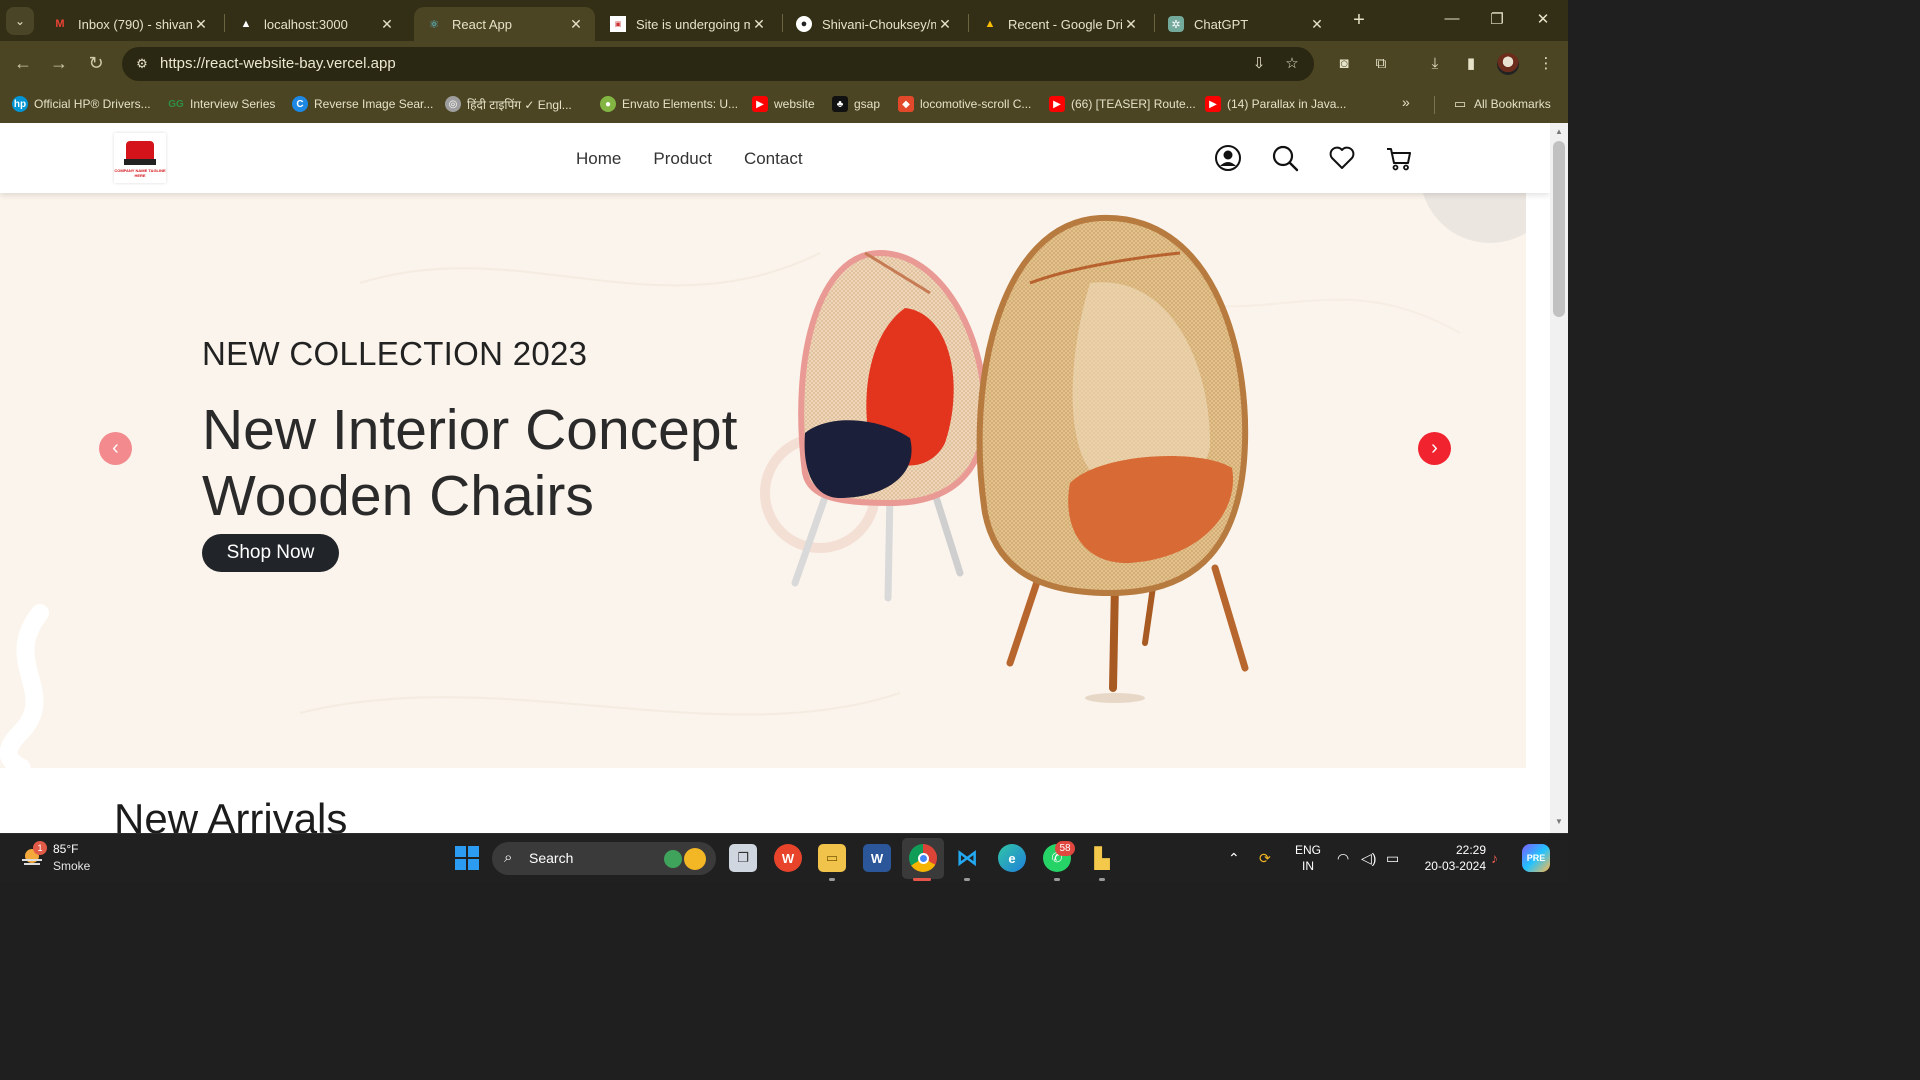 The width and height of the screenshot is (1920, 1080). Describe the element at coordinates (1494, 858) in the screenshot. I see `notification-bell-icon: ♪` at that location.